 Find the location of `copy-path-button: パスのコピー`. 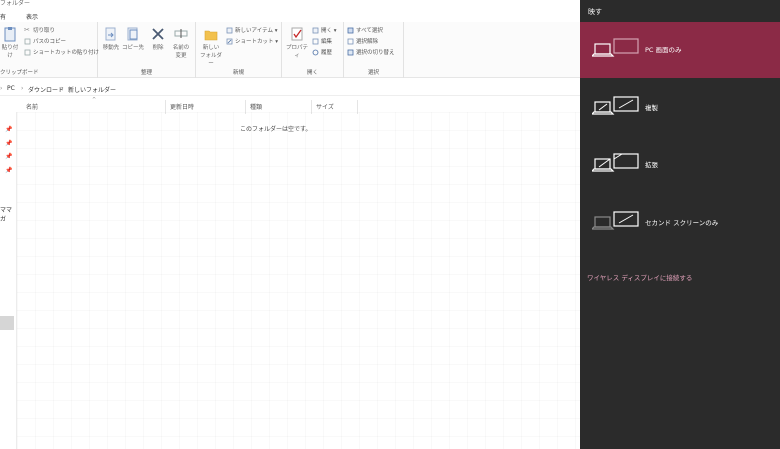

copy-path-button: パスのコピー is located at coordinates (45, 41).